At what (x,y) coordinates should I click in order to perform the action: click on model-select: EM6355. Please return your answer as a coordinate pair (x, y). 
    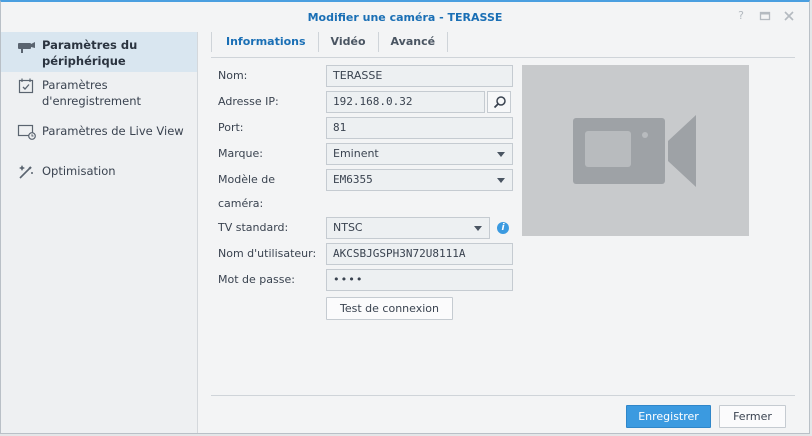
    Looking at the image, I should click on (419, 180).